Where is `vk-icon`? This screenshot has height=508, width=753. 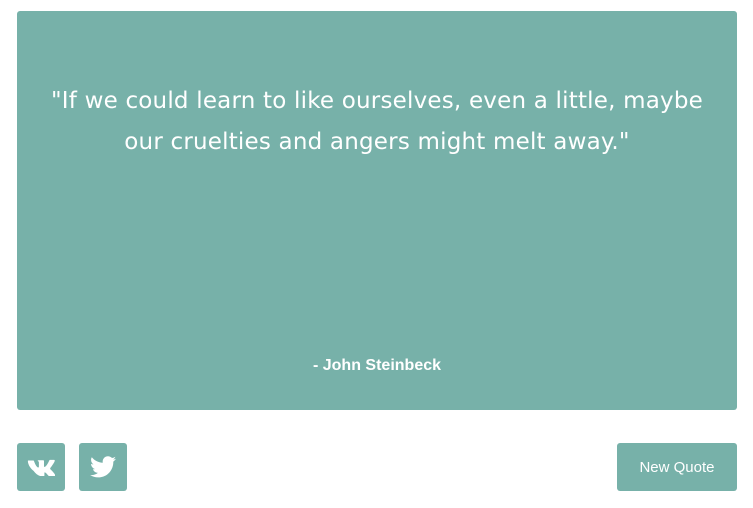
vk-icon is located at coordinates (41, 467).